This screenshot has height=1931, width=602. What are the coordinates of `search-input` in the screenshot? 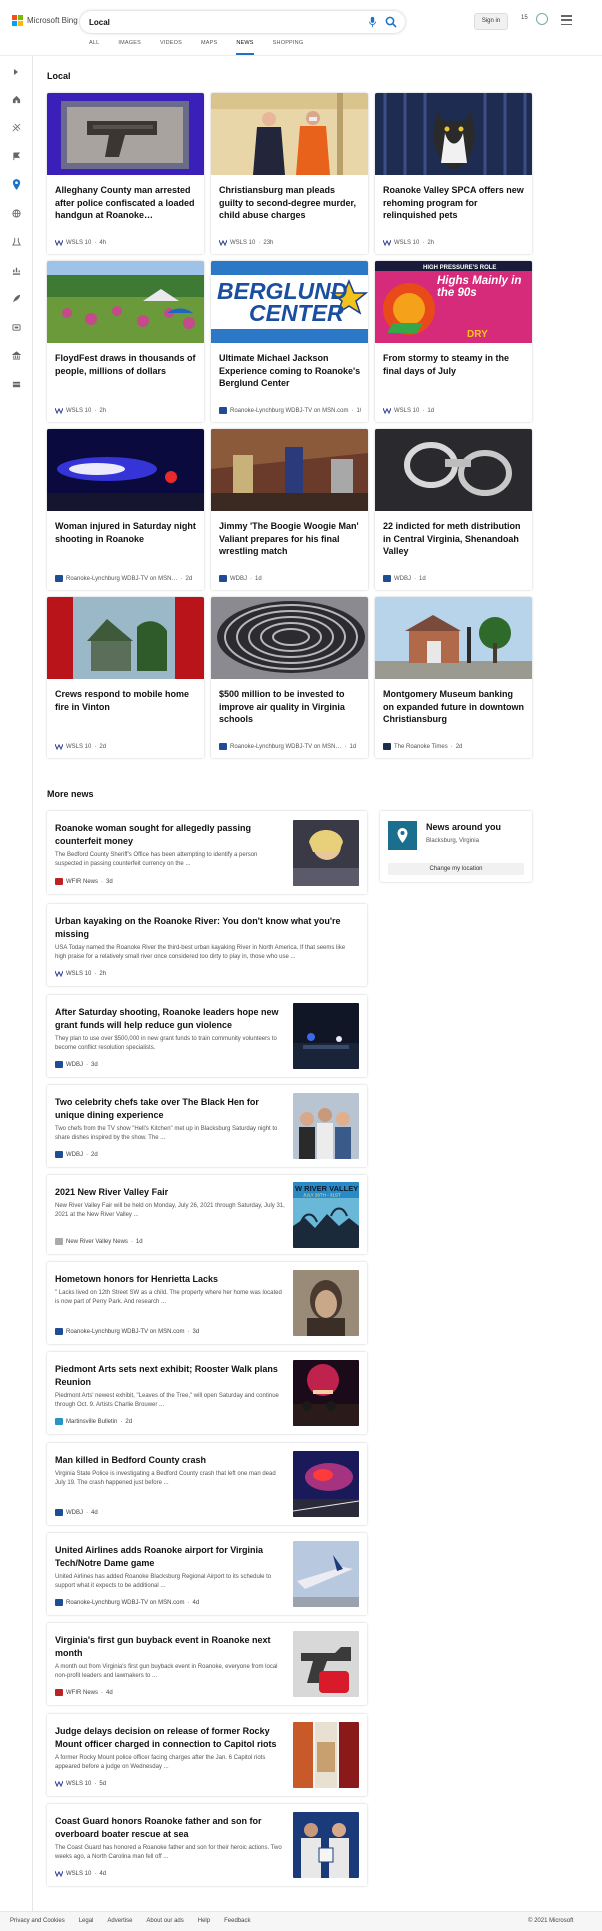 It's located at (214, 22).